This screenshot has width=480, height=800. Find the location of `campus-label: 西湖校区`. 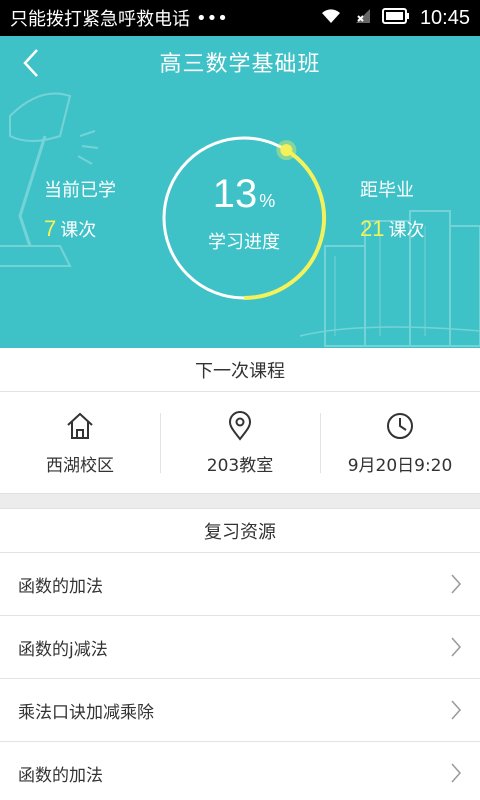

campus-label: 西湖校区 is located at coordinates (80, 465).